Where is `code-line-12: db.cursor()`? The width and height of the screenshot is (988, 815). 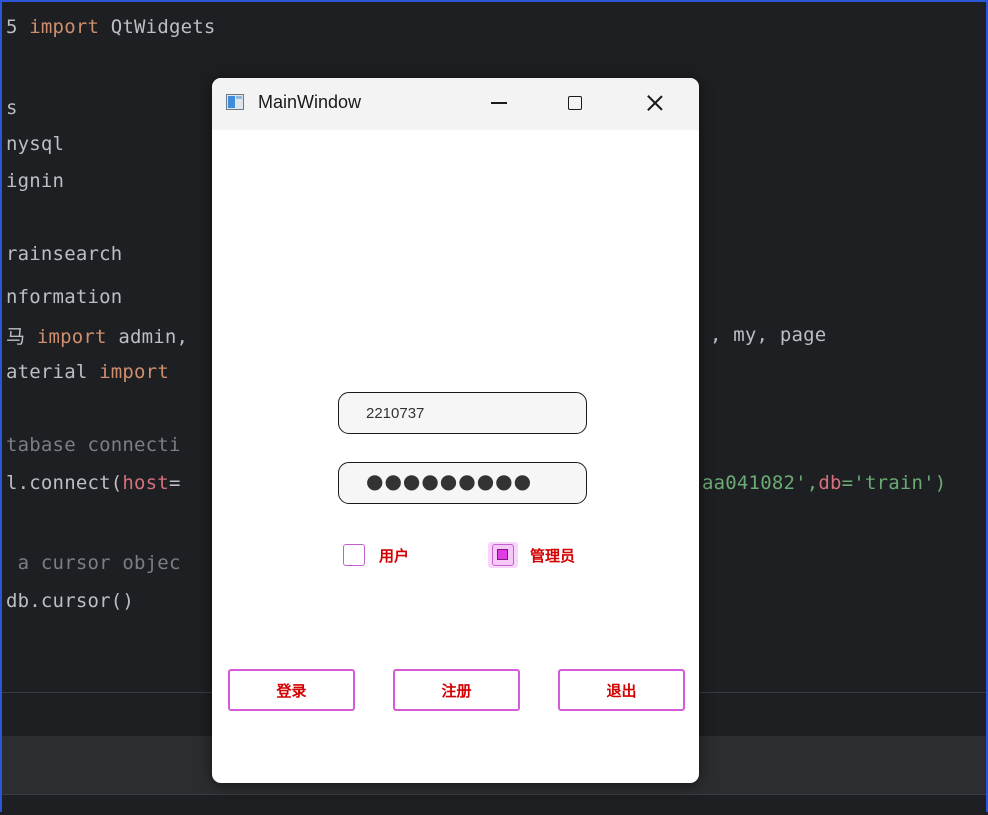
code-line-12: db.cursor() is located at coordinates (70, 601).